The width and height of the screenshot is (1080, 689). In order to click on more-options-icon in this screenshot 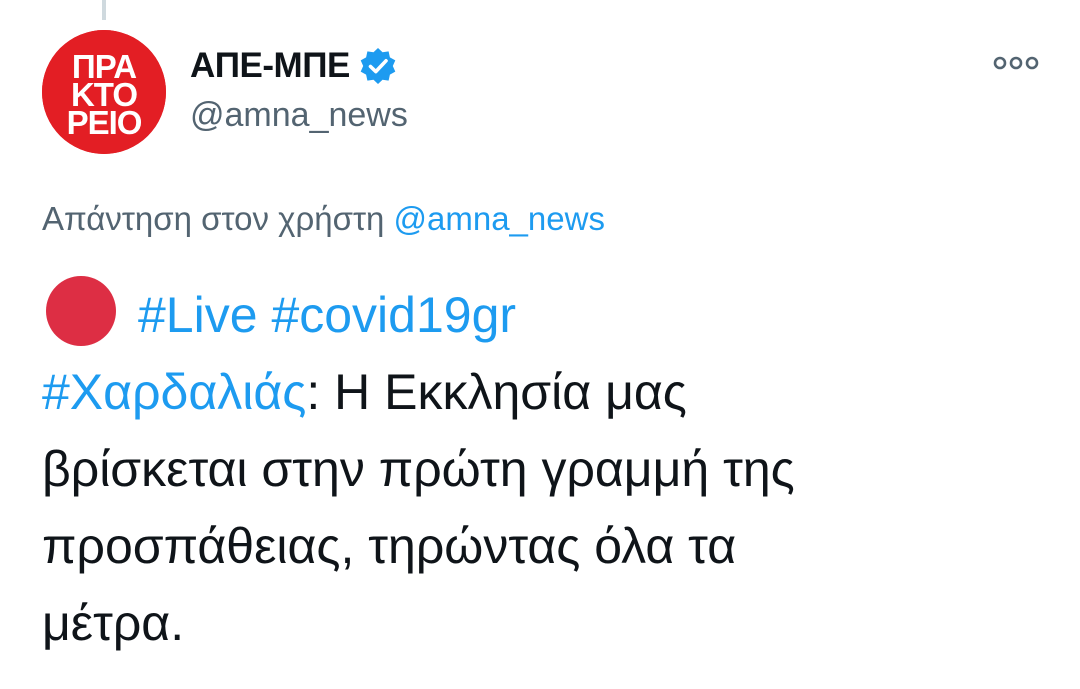, I will do `click(1016, 63)`.